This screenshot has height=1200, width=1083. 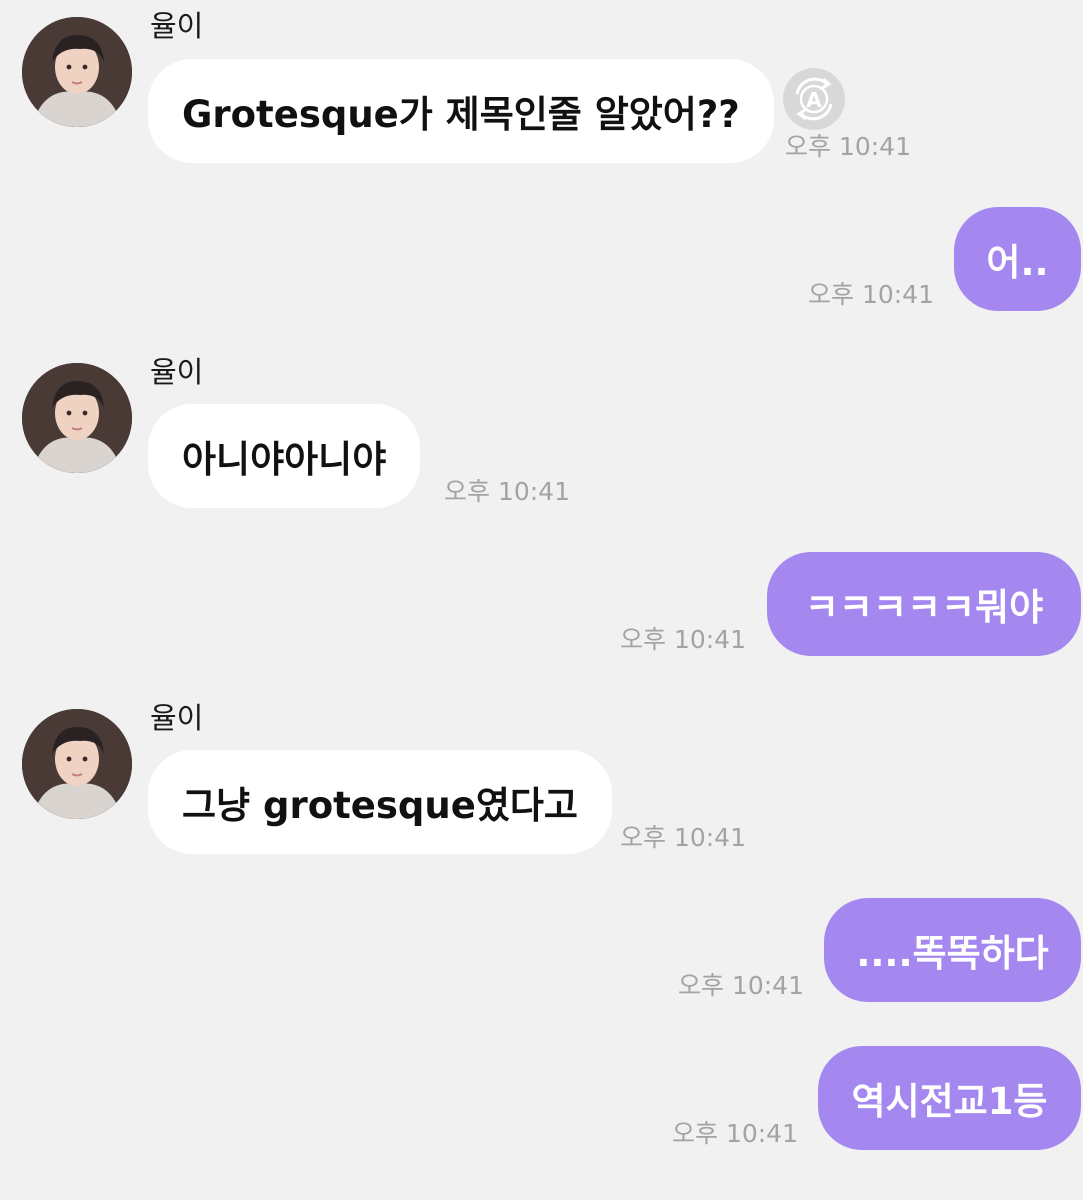 I want to click on translate-button: A, so click(x=814, y=99).